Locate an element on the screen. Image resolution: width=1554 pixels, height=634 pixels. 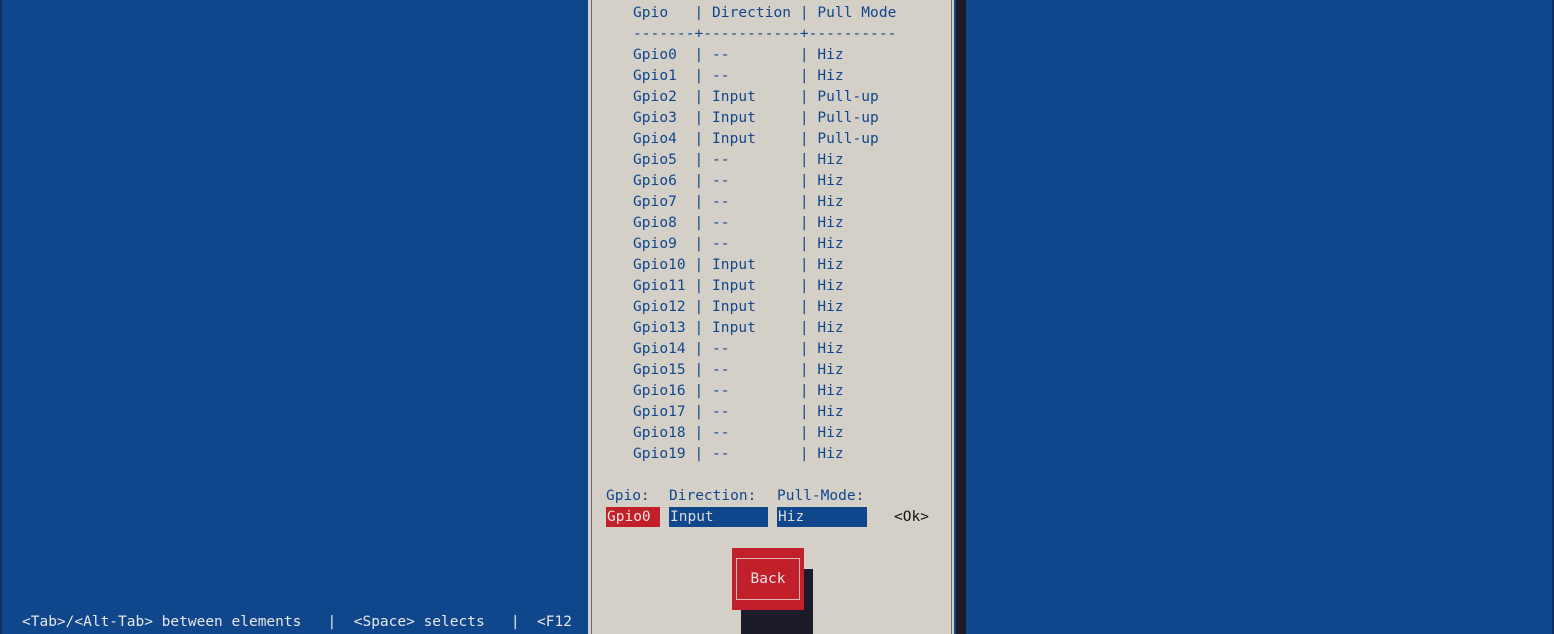
gpio-table-row: Gpio18 | -- | Hiz is located at coordinates (738, 433).